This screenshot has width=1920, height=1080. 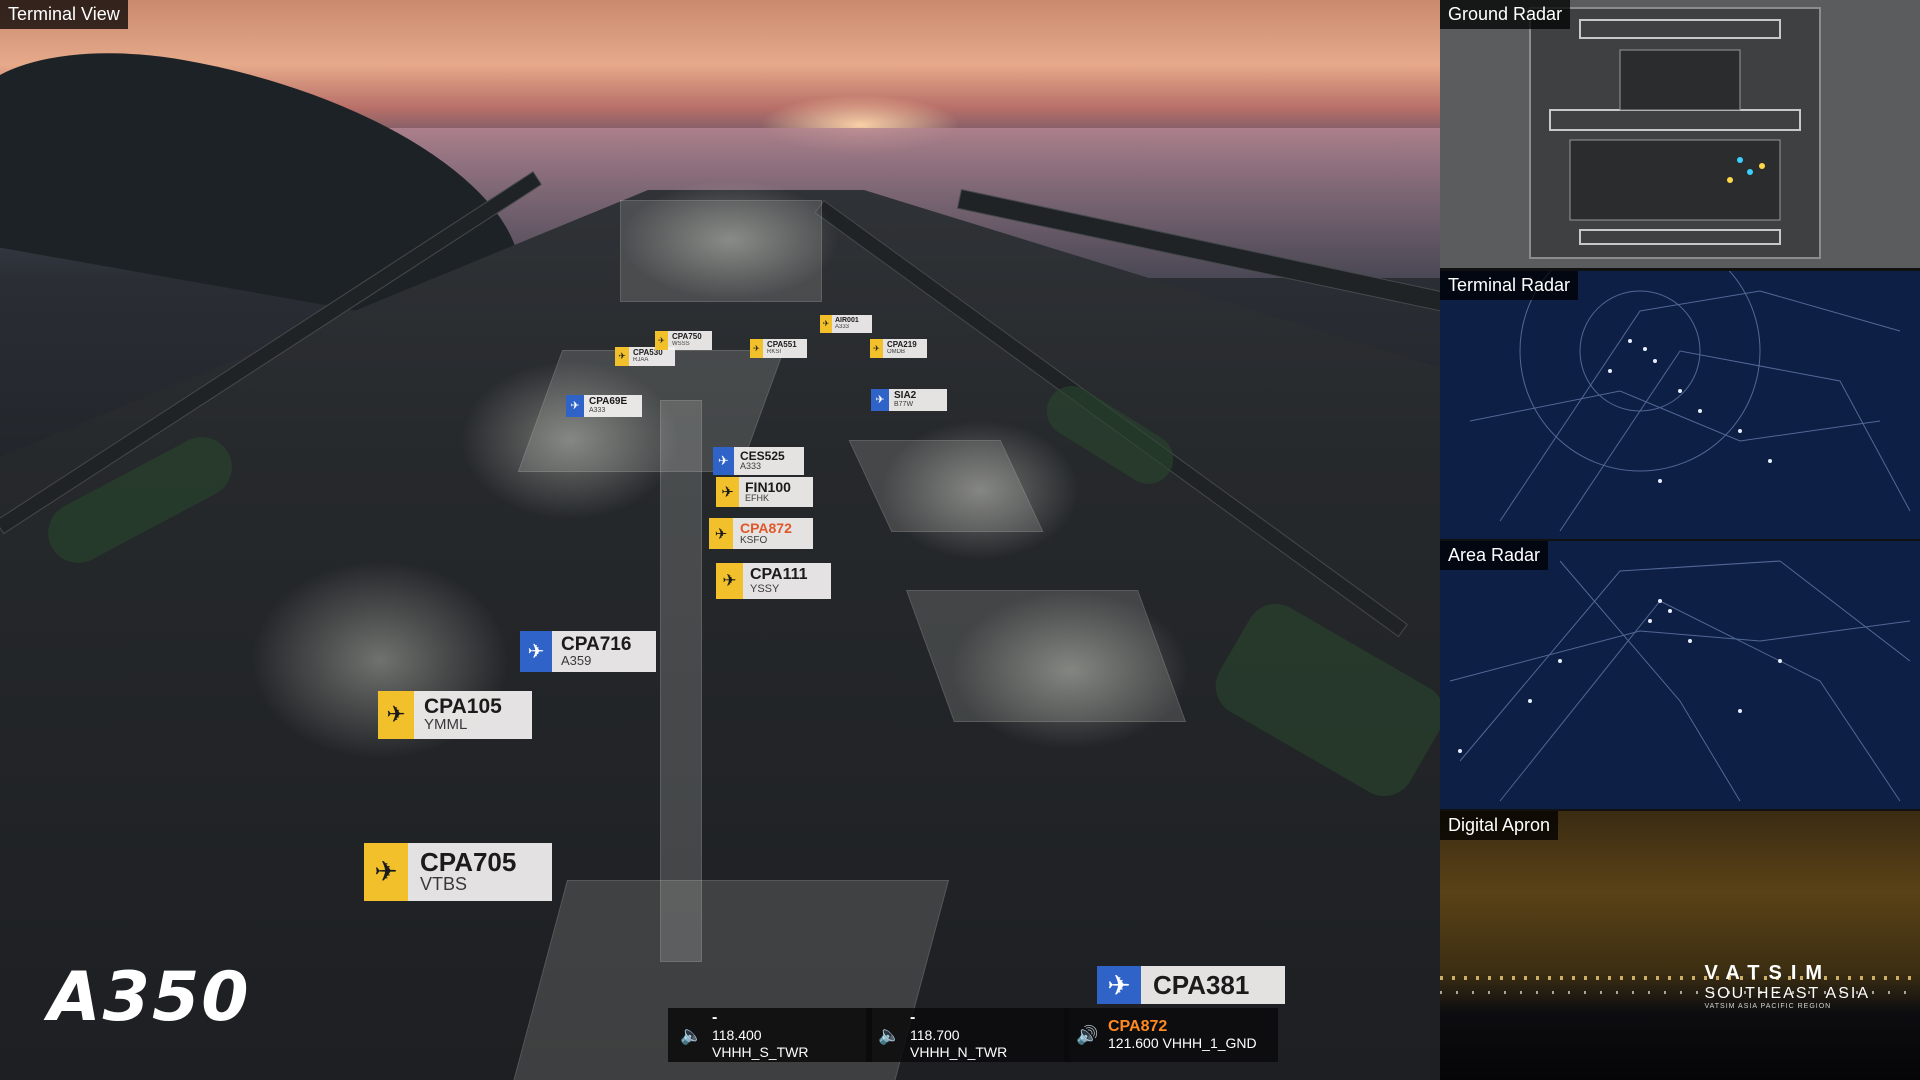 I want to click on aircraft-subtext: OMDB, so click(x=896, y=352).